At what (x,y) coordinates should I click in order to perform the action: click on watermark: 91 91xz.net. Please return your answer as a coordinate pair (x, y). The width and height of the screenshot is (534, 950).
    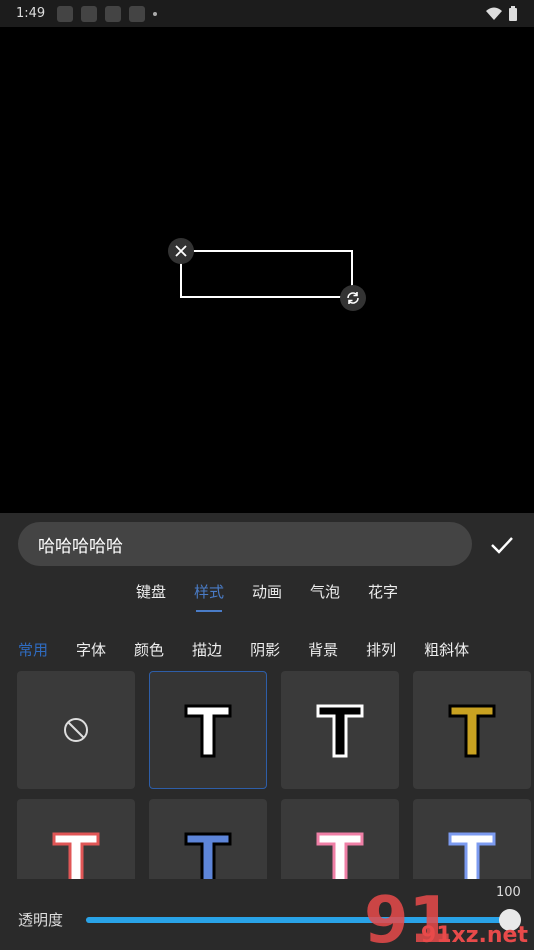
    Looking at the image, I should click on (447, 915).